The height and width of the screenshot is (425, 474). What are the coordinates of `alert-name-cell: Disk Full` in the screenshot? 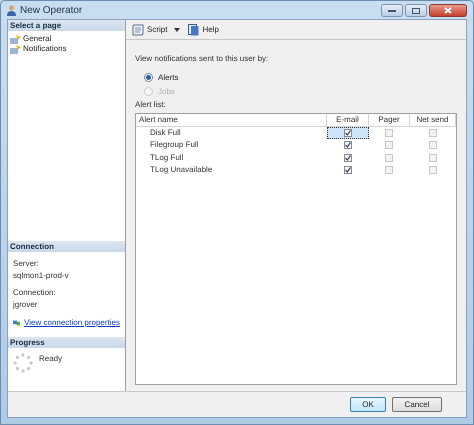 It's located at (231, 132).